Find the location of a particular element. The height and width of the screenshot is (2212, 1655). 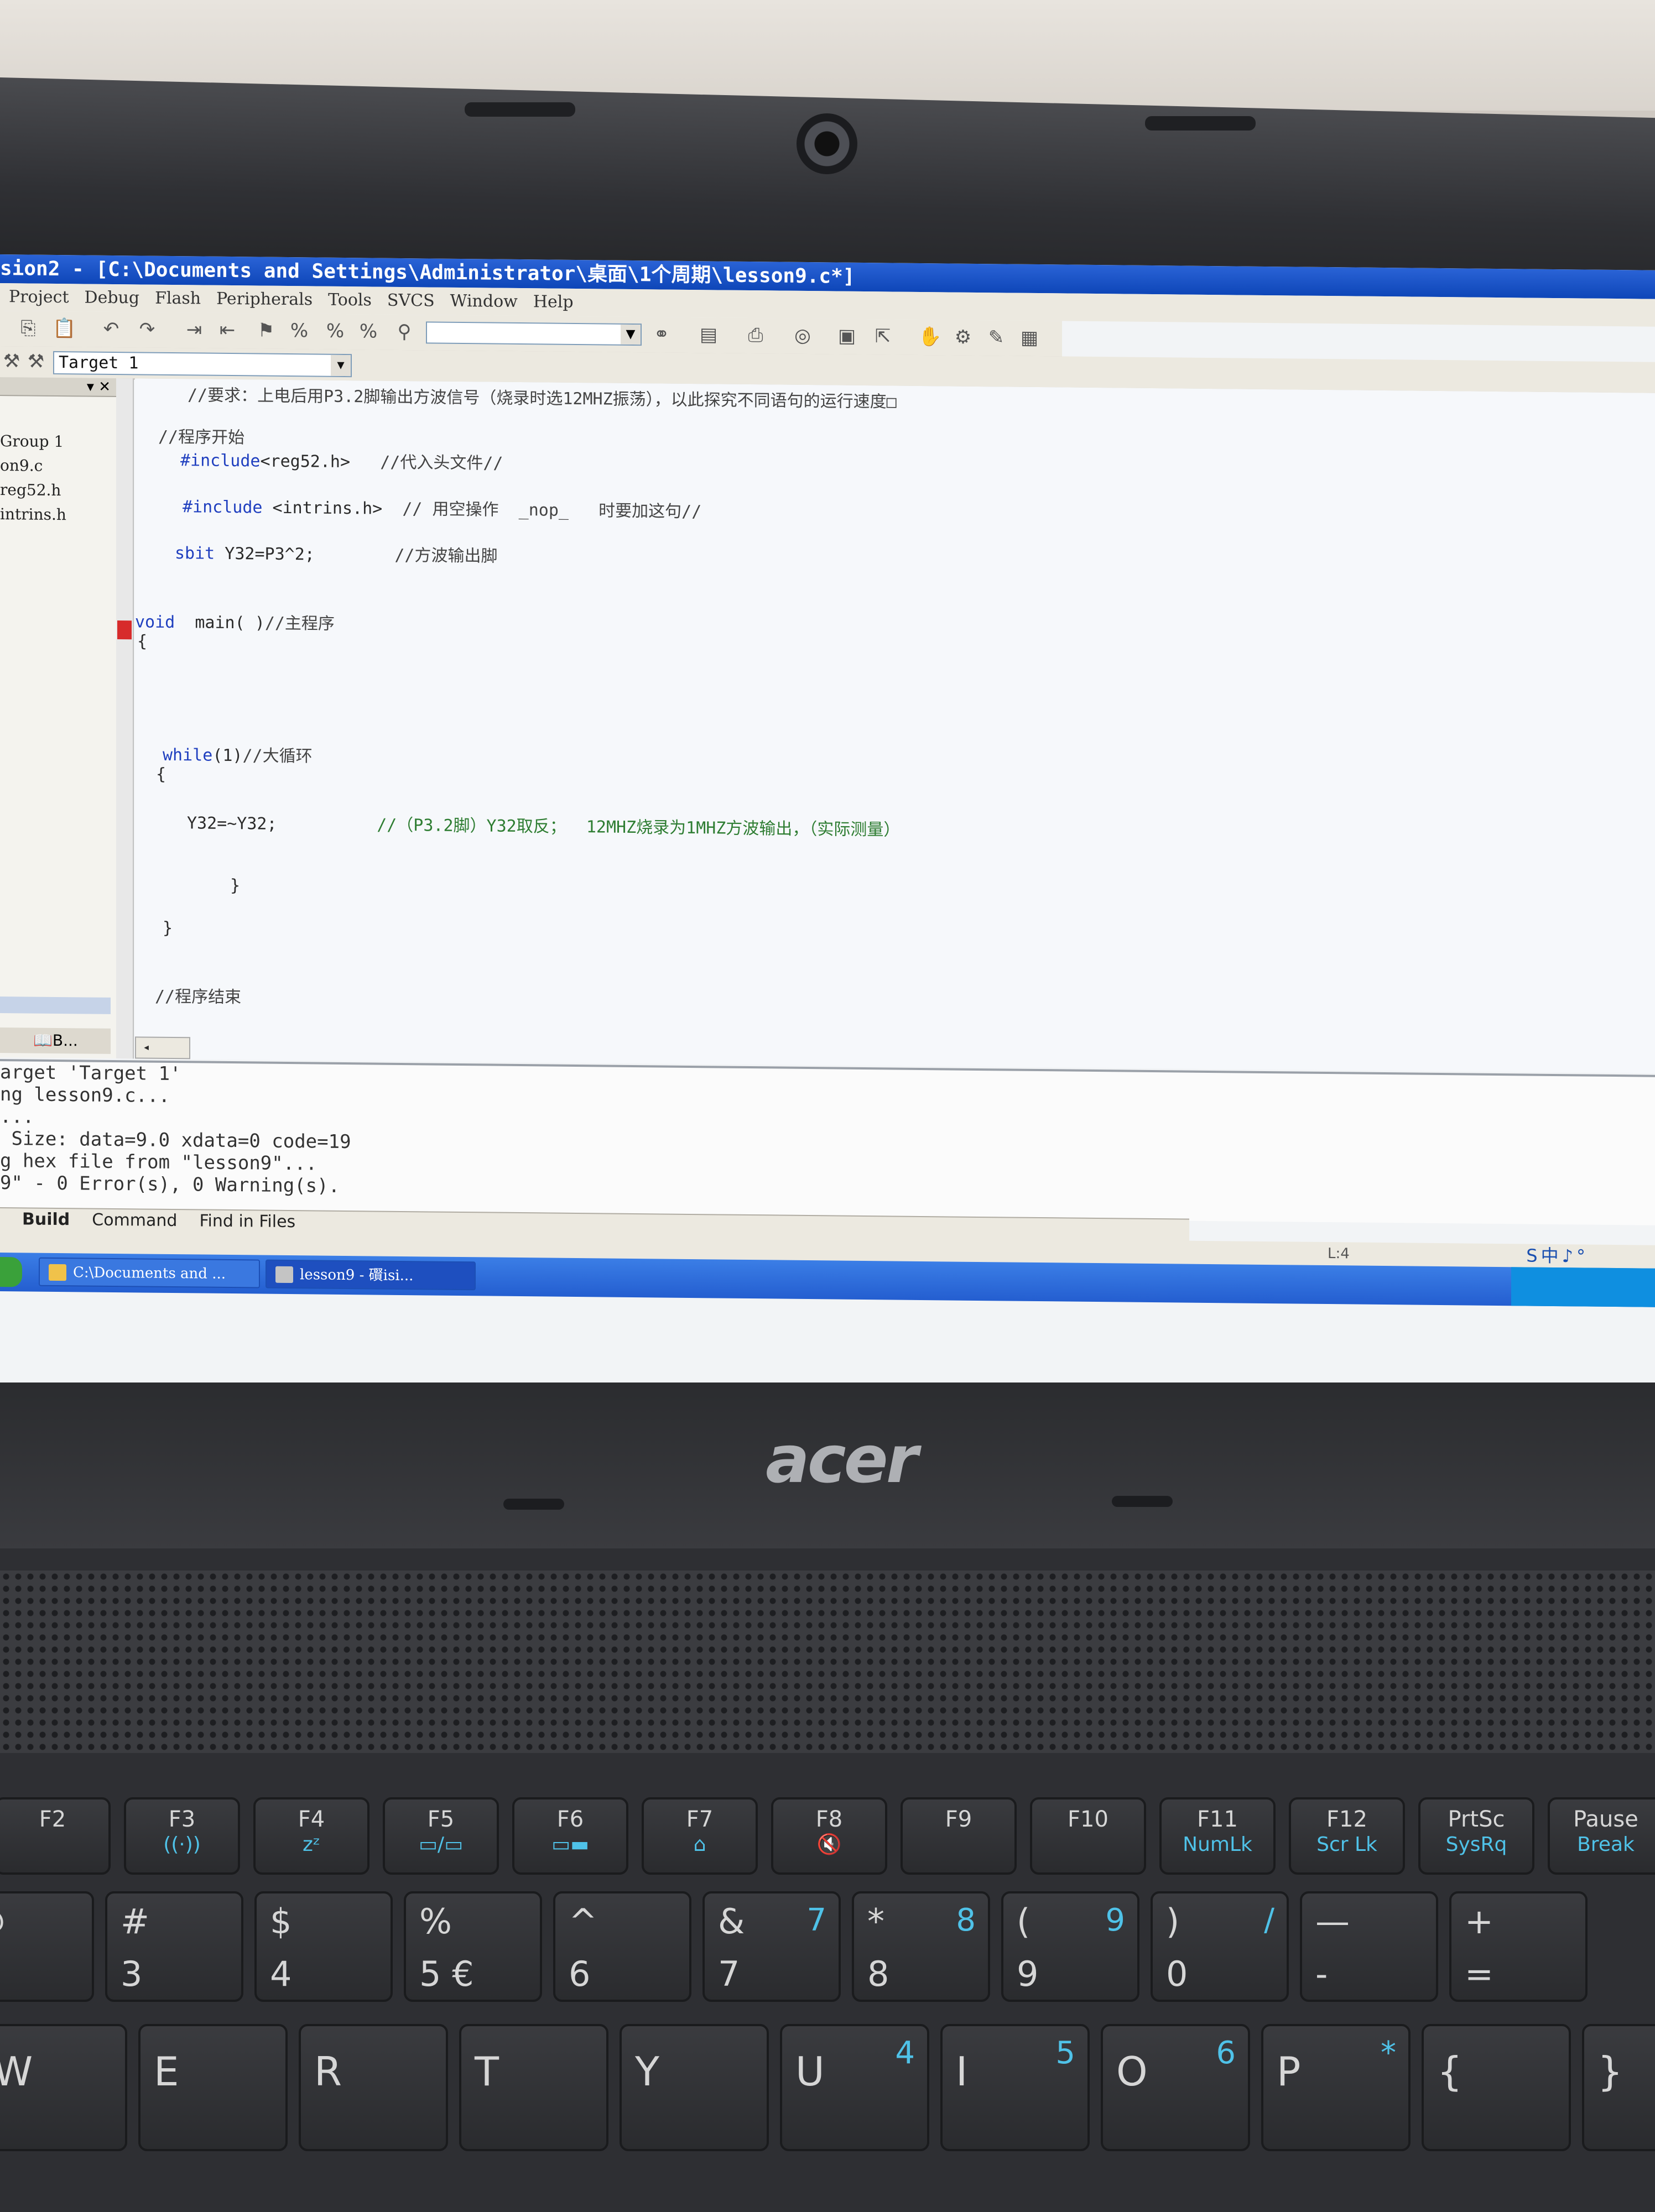

window-icon: ▣ is located at coordinates (846, 335).